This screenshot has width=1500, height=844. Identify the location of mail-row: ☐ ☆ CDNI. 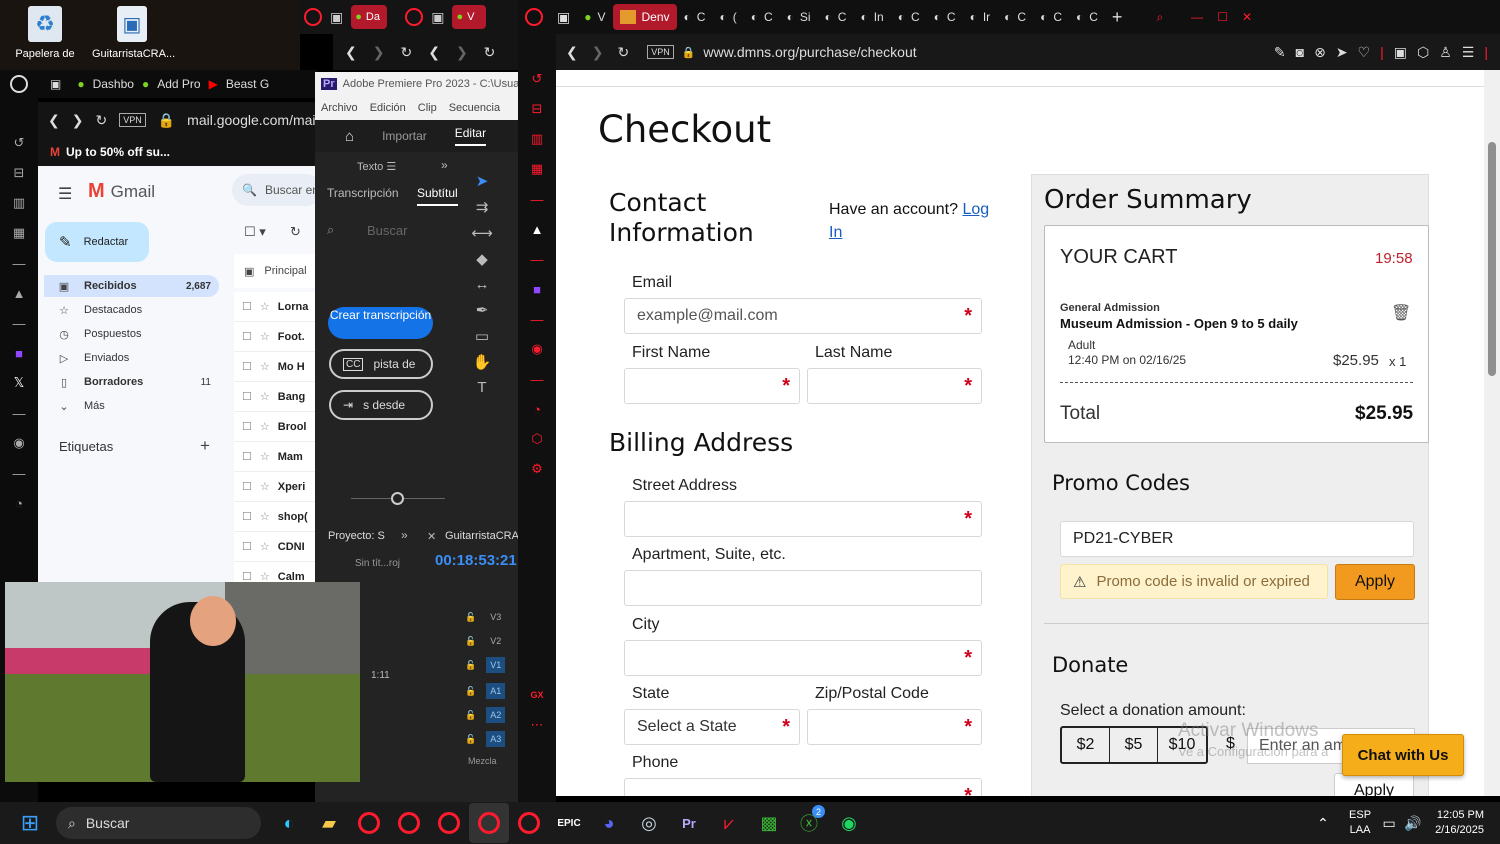
(276, 547).